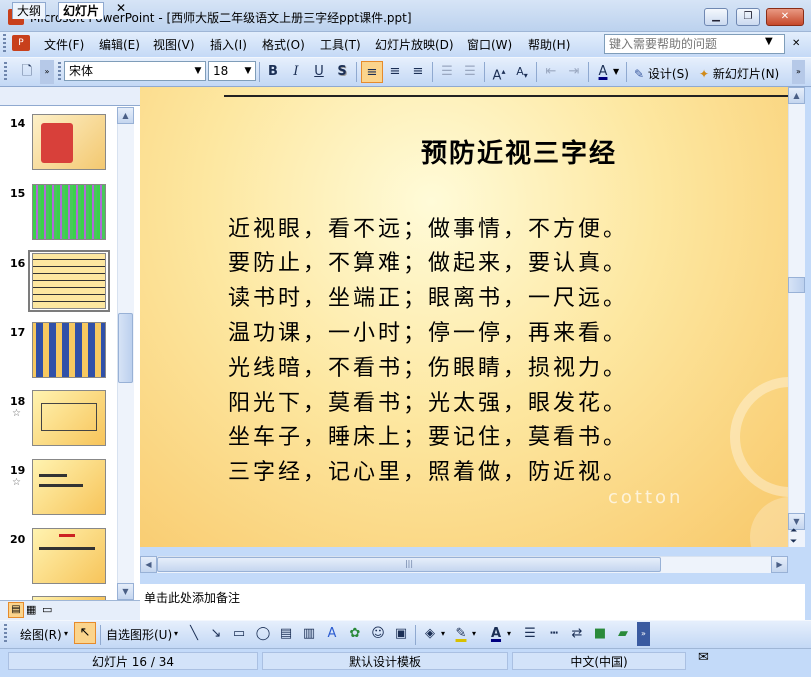 The width and height of the screenshot is (811, 677). Describe the element at coordinates (785, 17) in the screenshot. I see `close-button: ✕` at that location.